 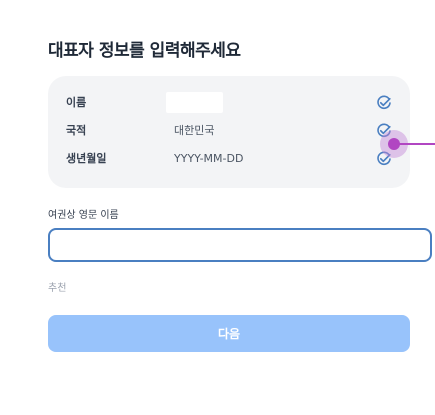 I want to click on english-name-label: 여권상 영문 이름, so click(x=83, y=215).